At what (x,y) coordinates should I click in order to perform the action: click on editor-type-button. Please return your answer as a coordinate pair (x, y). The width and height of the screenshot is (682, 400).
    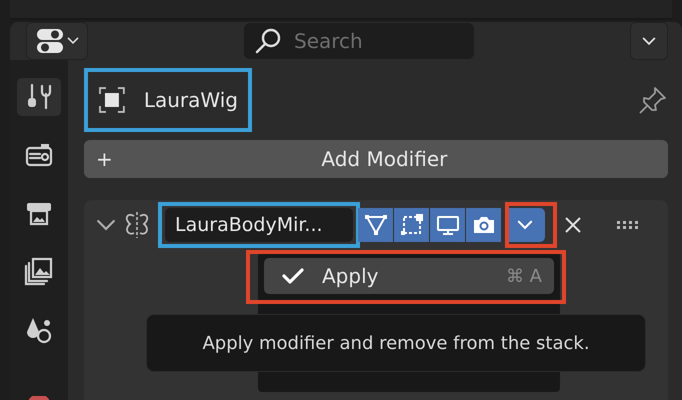
    Looking at the image, I should click on (57, 41).